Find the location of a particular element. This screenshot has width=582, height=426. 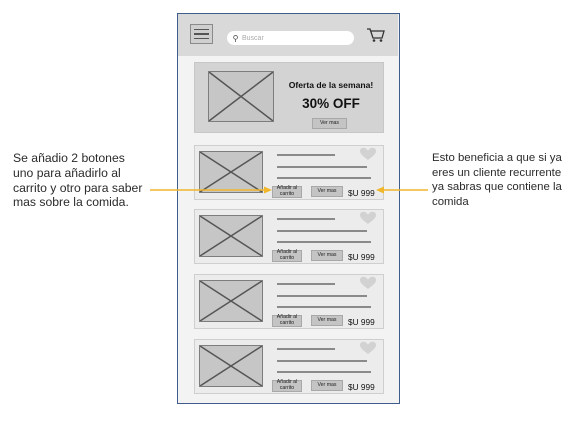

arrow-right-head is located at coordinates (380, 190).